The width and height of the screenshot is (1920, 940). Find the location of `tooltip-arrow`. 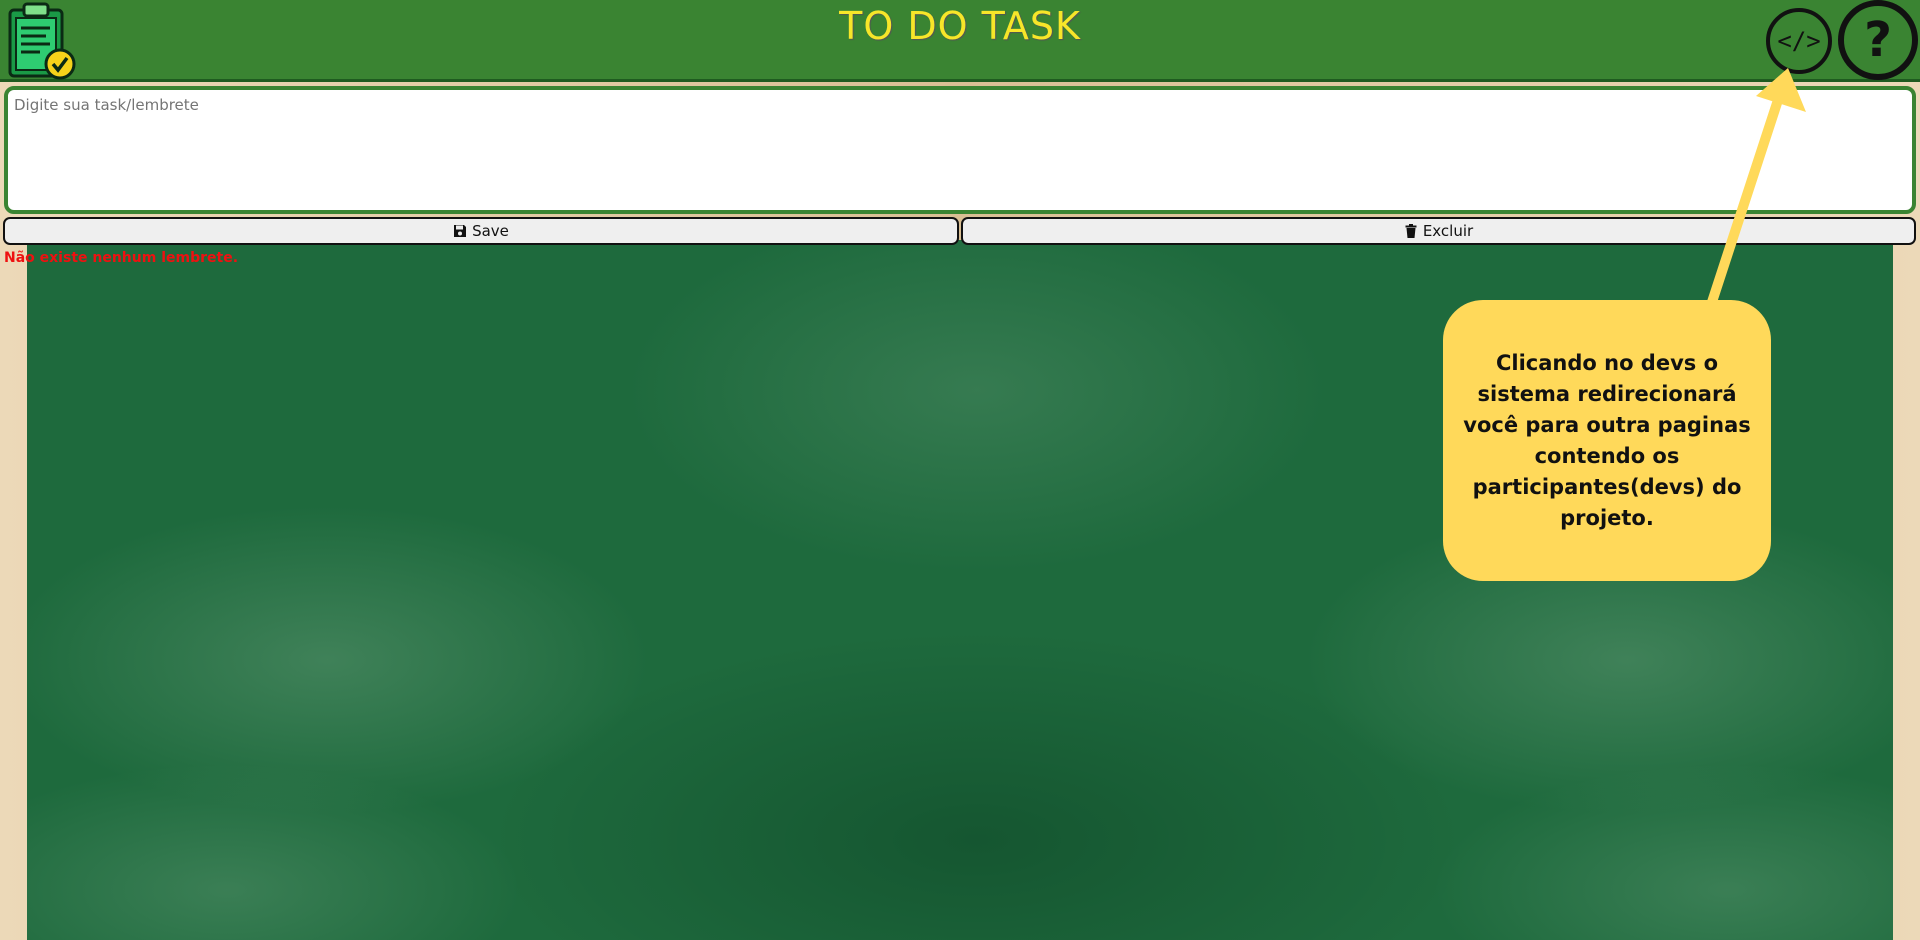

tooltip-arrow is located at coordinates (1756, 187).